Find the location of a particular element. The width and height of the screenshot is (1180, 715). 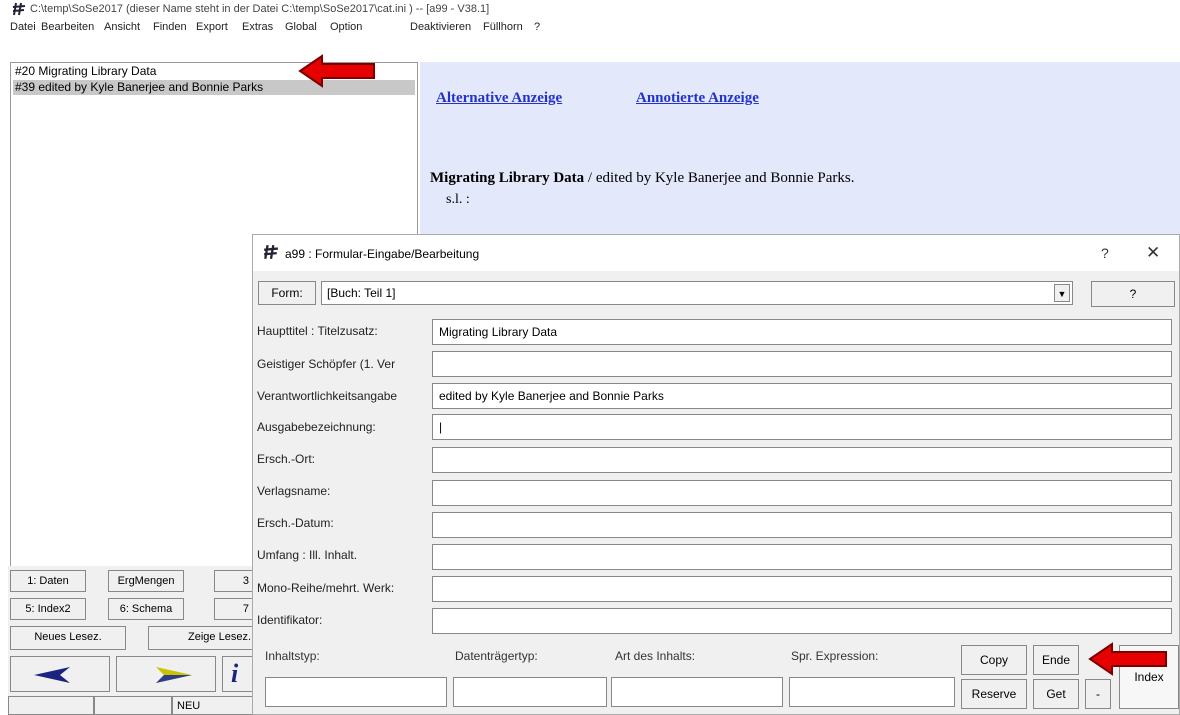

arrow-right-icon is located at coordinates (174, 675).